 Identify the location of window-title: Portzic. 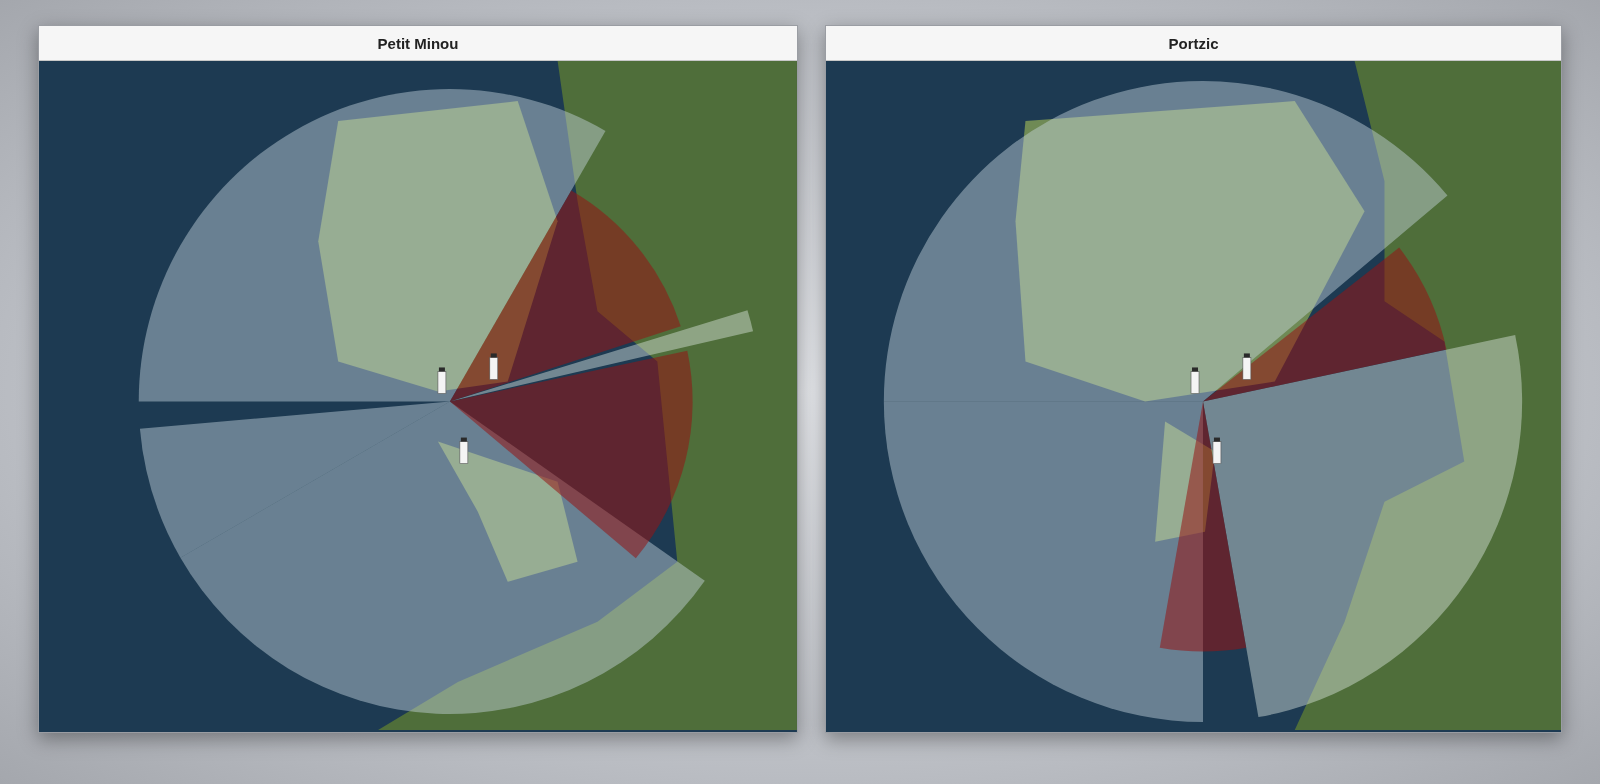
(1193, 43).